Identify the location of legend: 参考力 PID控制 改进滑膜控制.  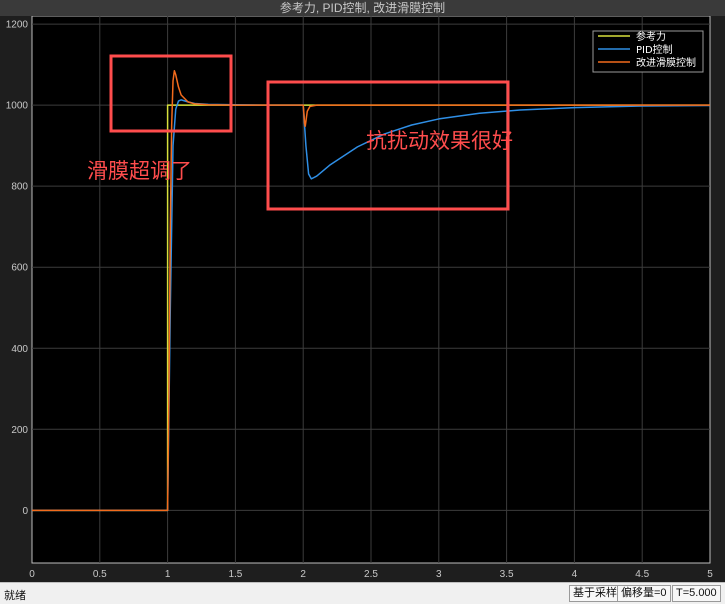
(648, 51).